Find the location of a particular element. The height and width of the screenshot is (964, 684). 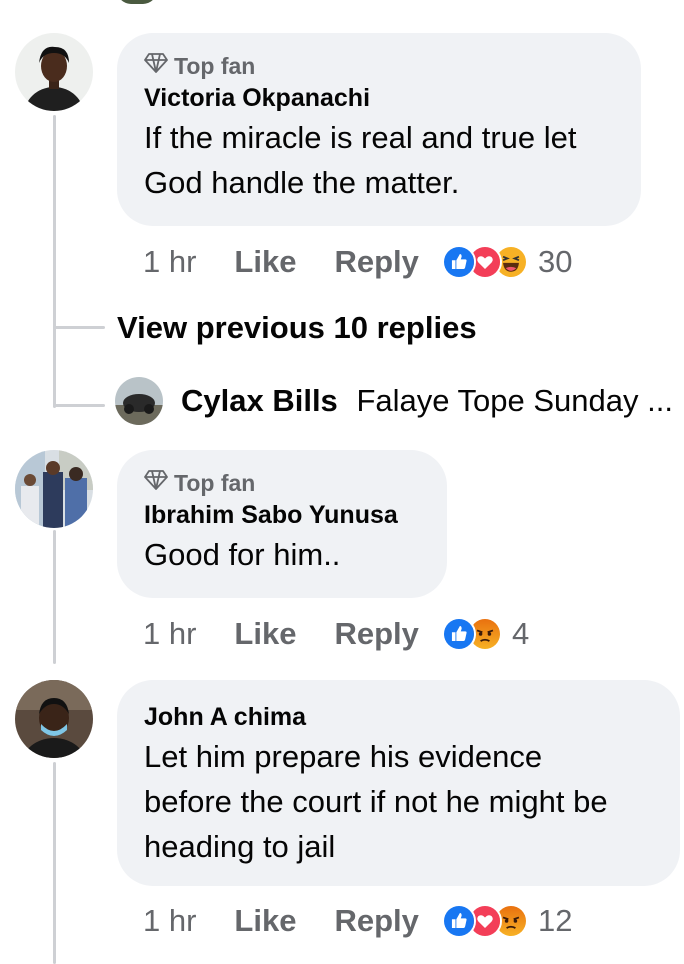

comment-line: Good for him.. is located at coordinates (242, 554).